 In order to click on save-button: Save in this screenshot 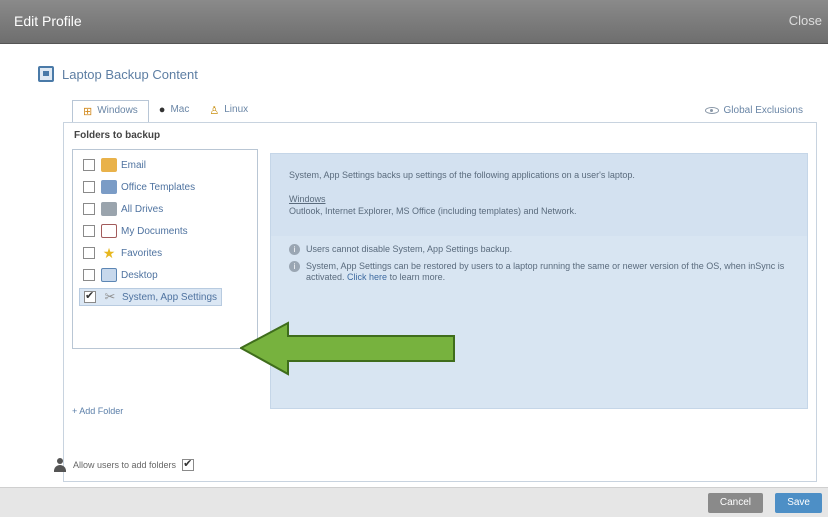, I will do `click(798, 503)`.